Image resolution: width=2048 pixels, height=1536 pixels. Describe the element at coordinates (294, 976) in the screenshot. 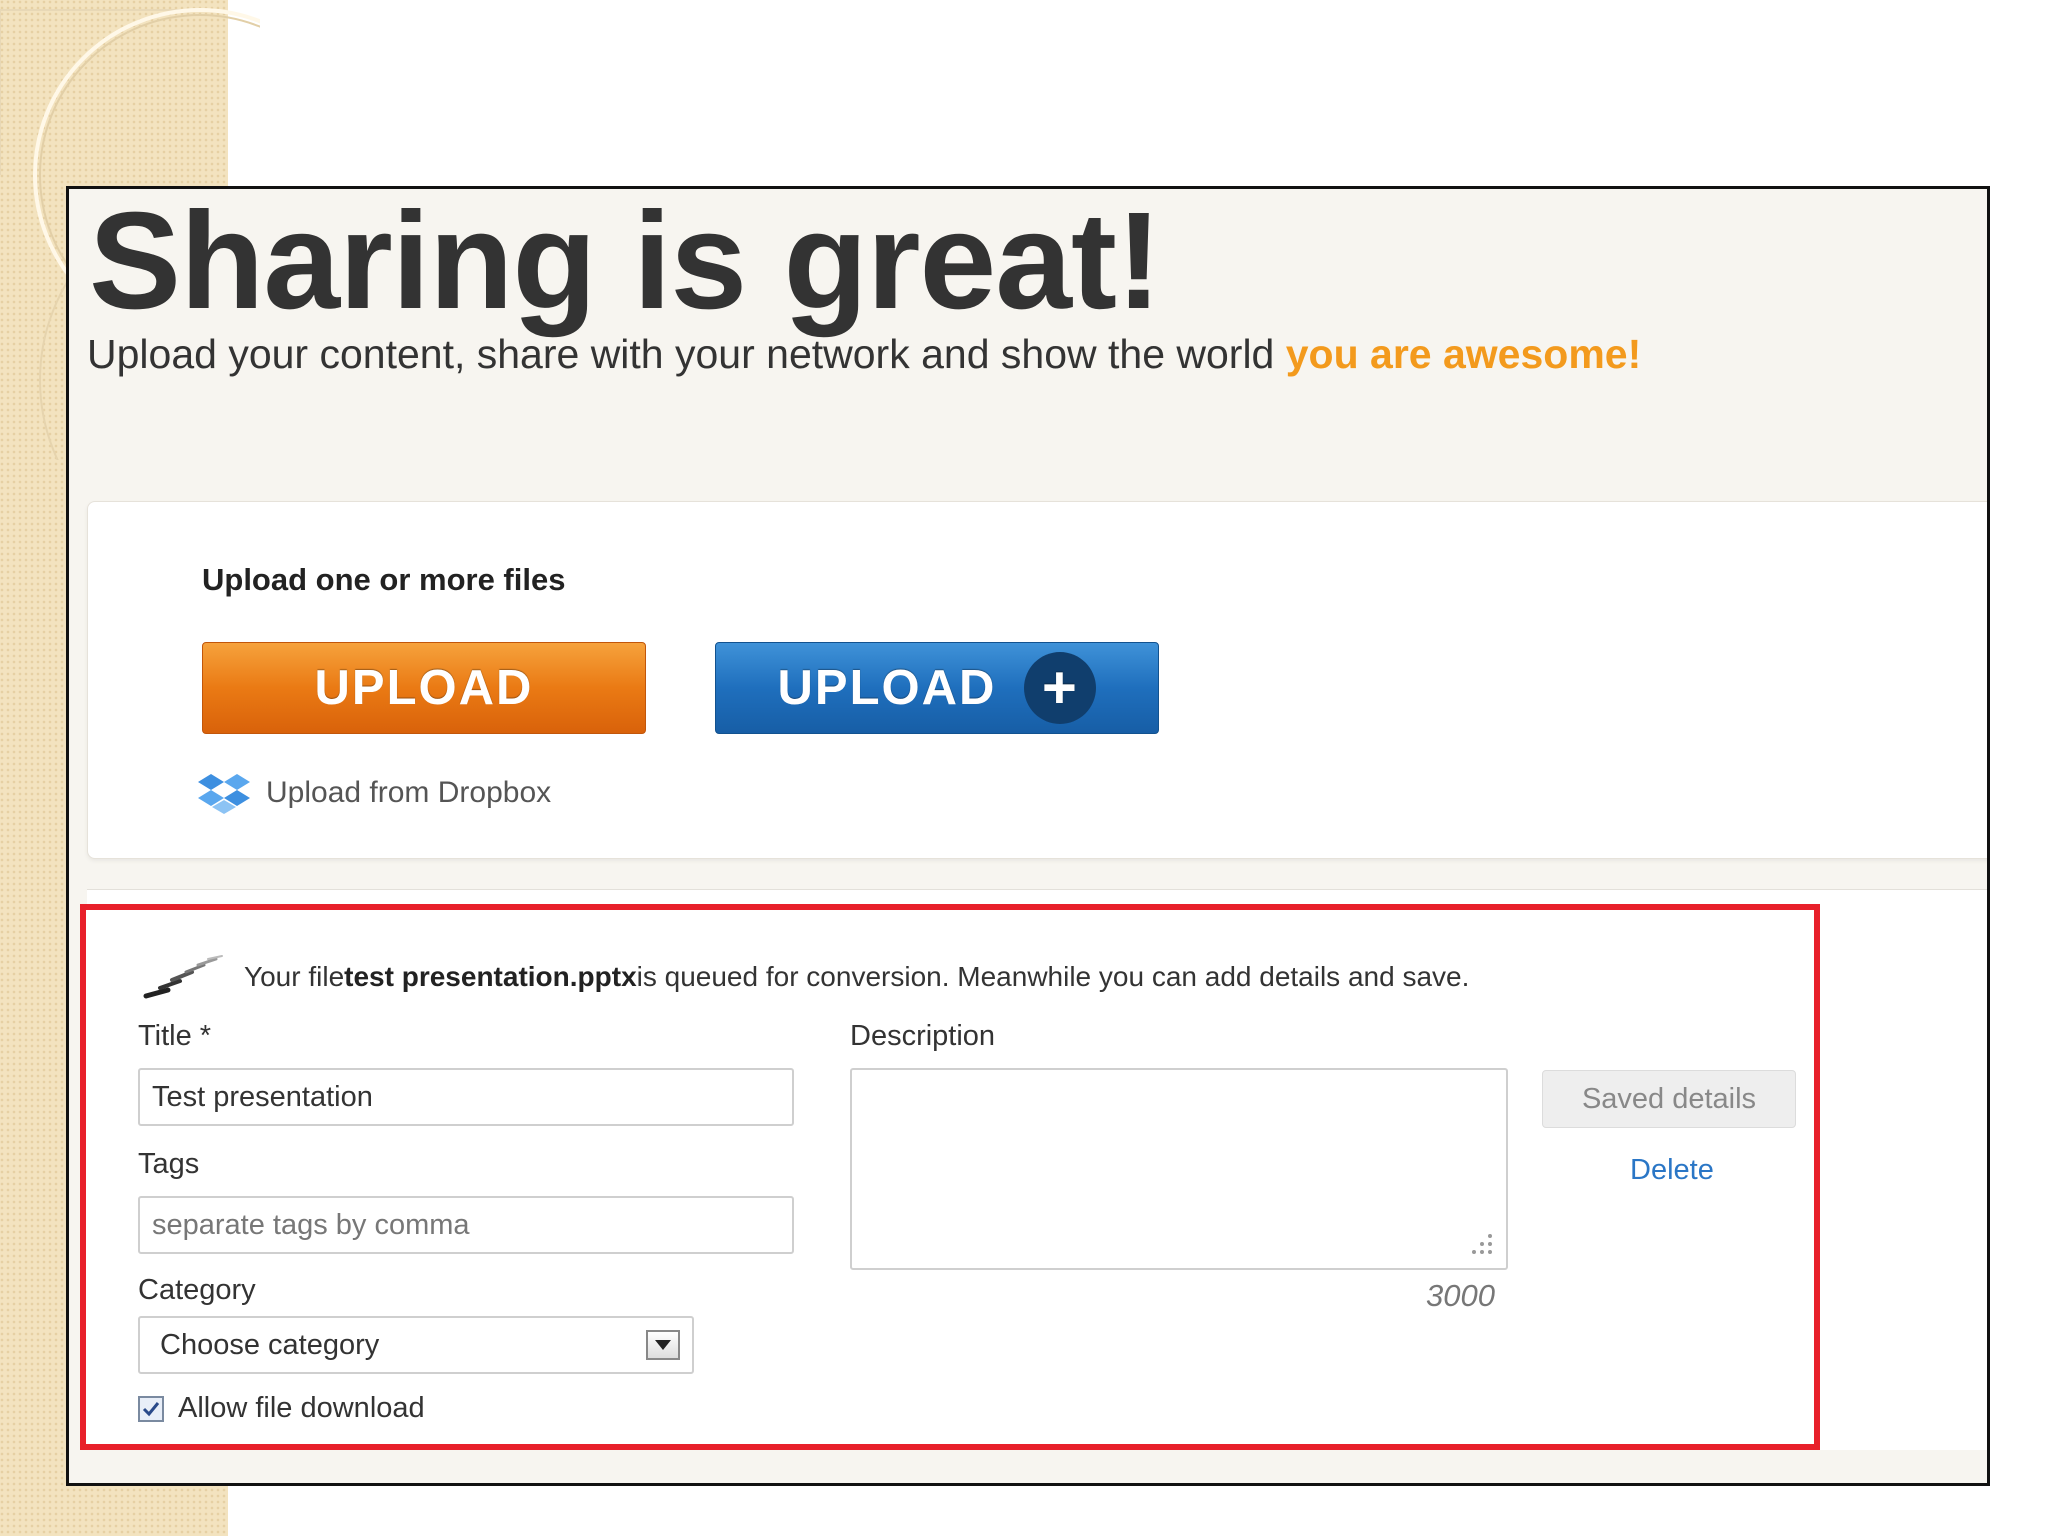

I see `queue-message-prefix: Your file` at that location.